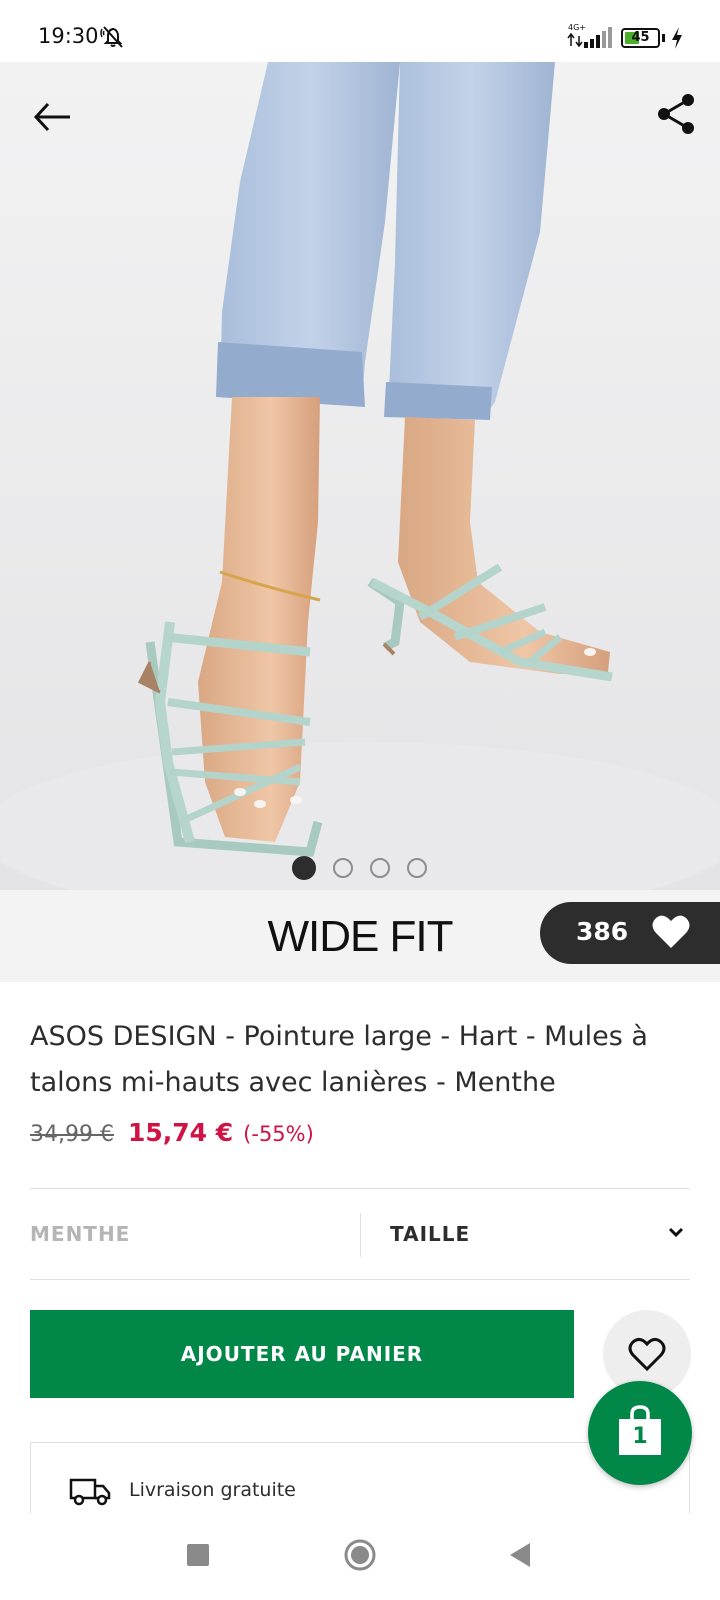 Image resolution: width=720 pixels, height=1600 pixels. Describe the element at coordinates (430, 1234) in the screenshot. I see `size-label: TAILLE` at that location.